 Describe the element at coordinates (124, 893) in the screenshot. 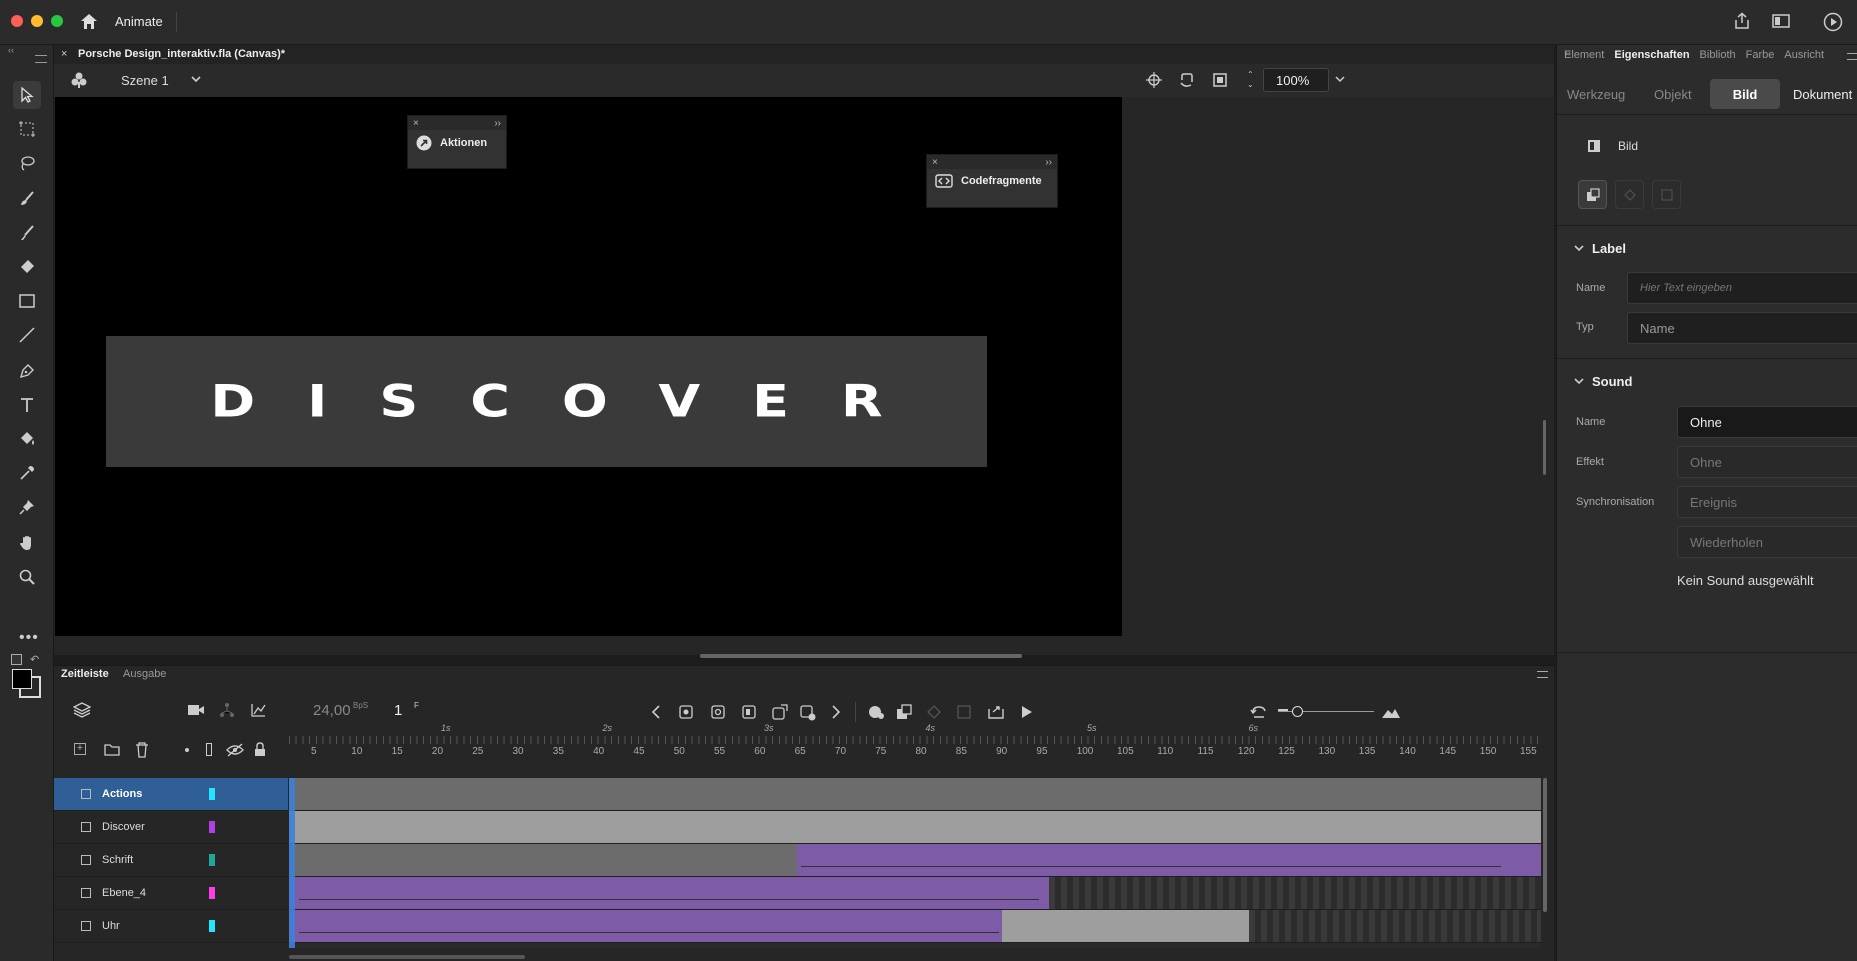

I see `layer-name: Ebene_4` at that location.